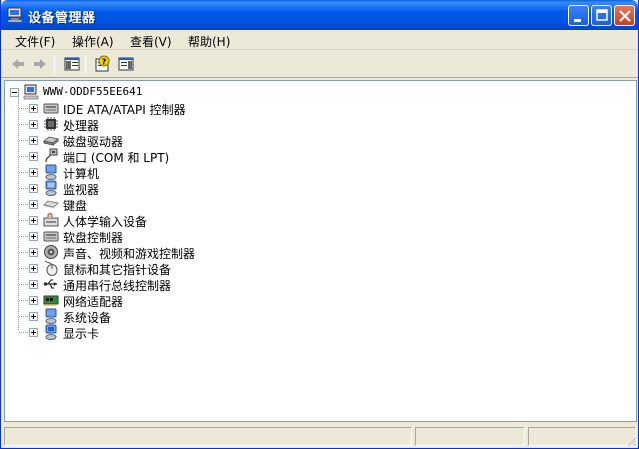 Image resolution: width=639 pixels, height=449 pixels. What do you see at coordinates (35, 41) in the screenshot?
I see `menu-file: 文件(F)` at bounding box center [35, 41].